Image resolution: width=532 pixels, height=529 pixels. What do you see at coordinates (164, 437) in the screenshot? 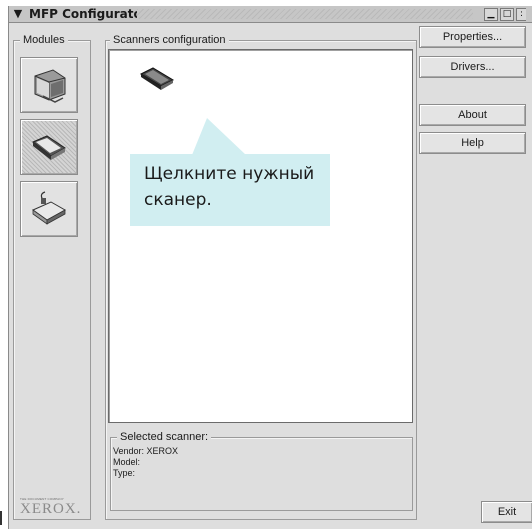
I see `selected-scanner-label: Selected scanner:` at bounding box center [164, 437].